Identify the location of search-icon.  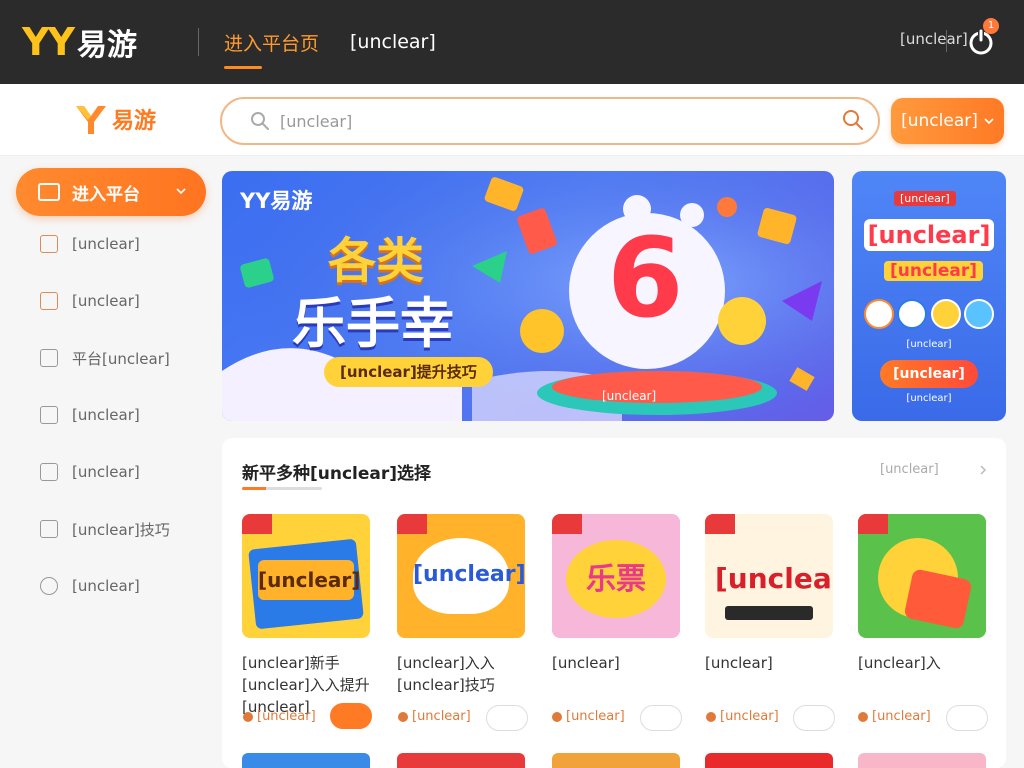
(260, 121).